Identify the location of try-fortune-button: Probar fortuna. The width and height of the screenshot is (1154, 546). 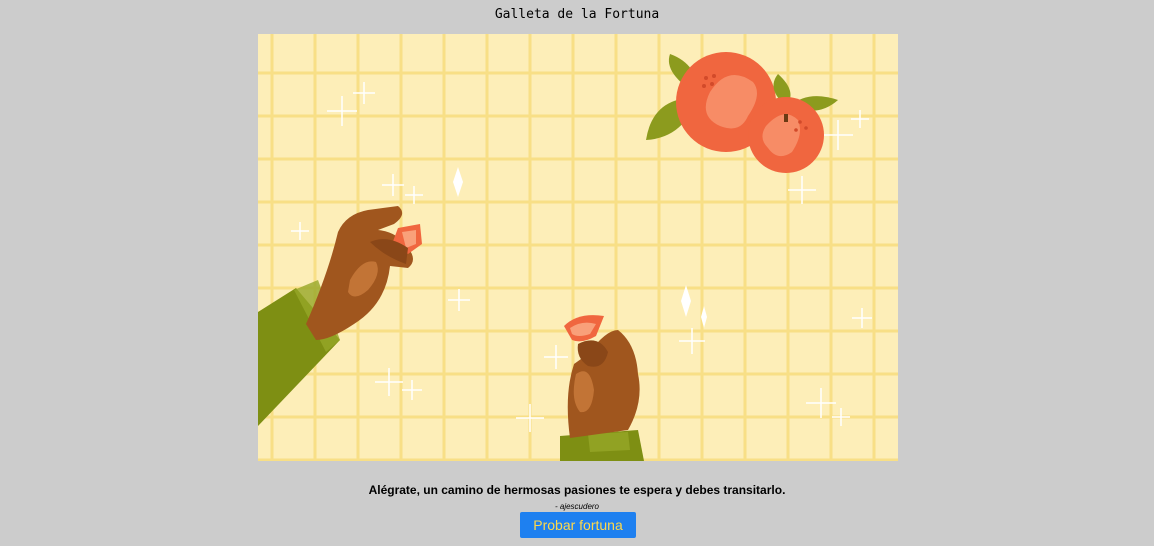
(578, 525).